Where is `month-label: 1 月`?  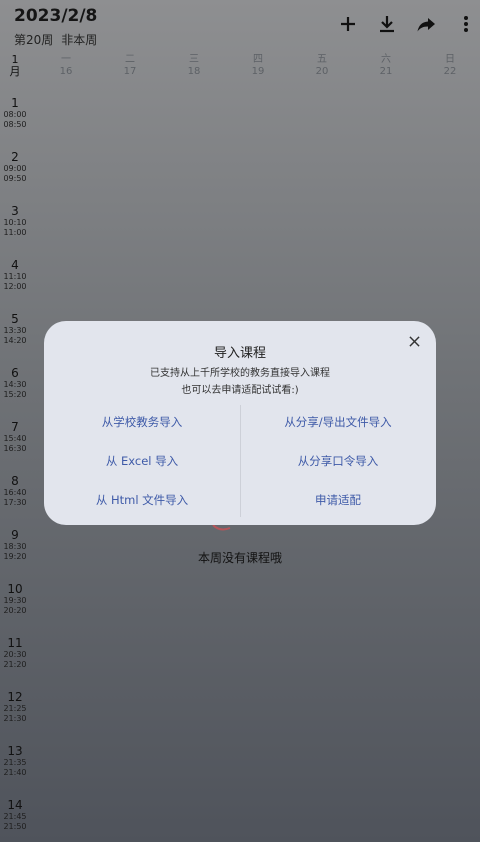
month-label: 1 月 is located at coordinates (15, 66).